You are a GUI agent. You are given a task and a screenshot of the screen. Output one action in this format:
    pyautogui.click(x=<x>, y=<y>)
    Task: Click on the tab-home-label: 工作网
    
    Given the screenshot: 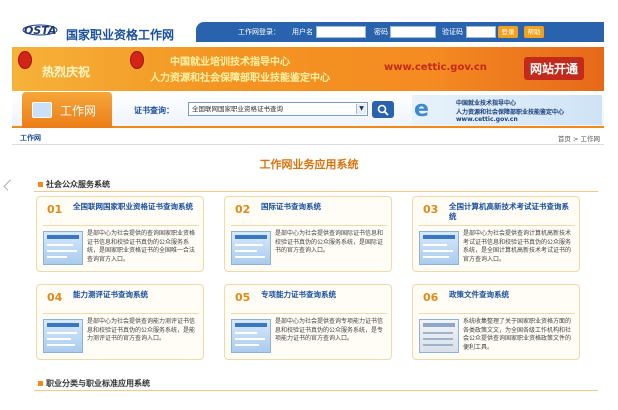 What is the action you would take?
    pyautogui.click(x=78, y=111)
    